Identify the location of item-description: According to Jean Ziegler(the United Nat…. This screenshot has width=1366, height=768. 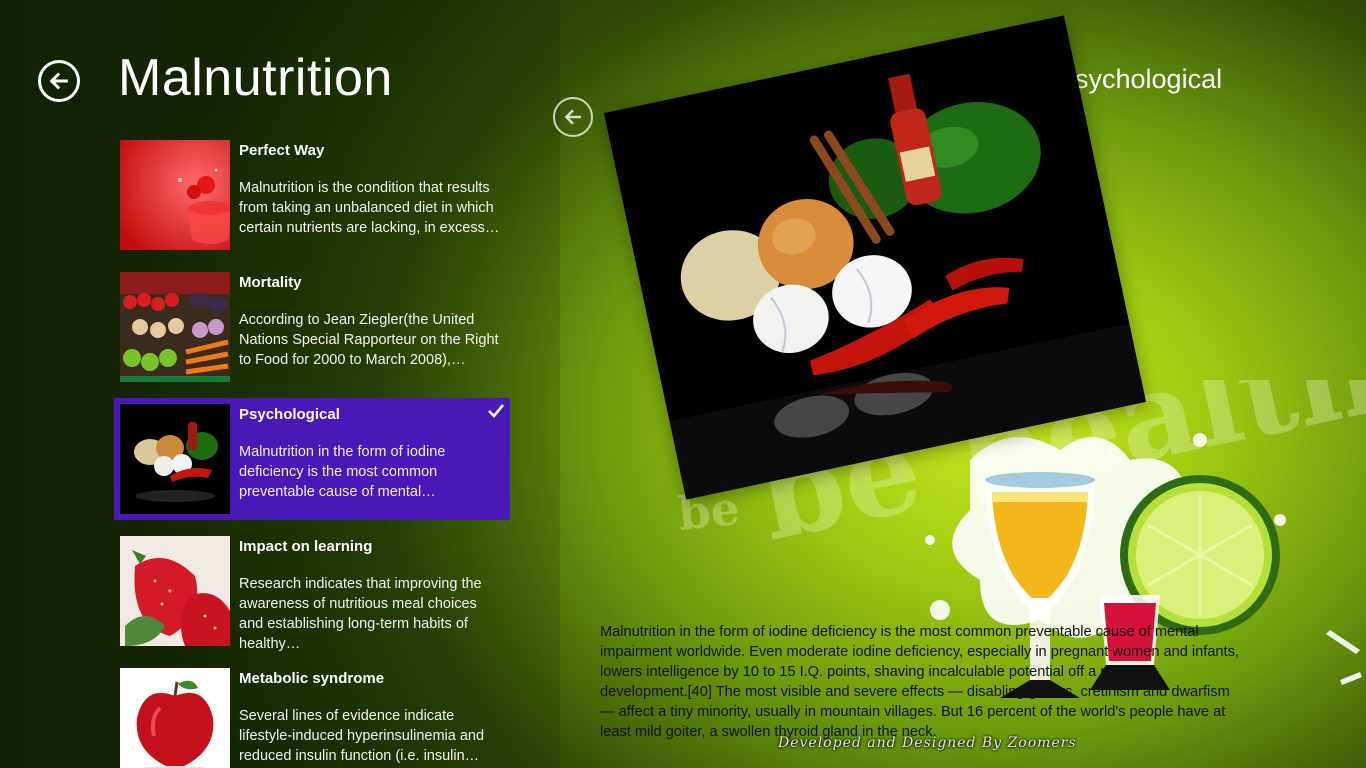
(369, 340).